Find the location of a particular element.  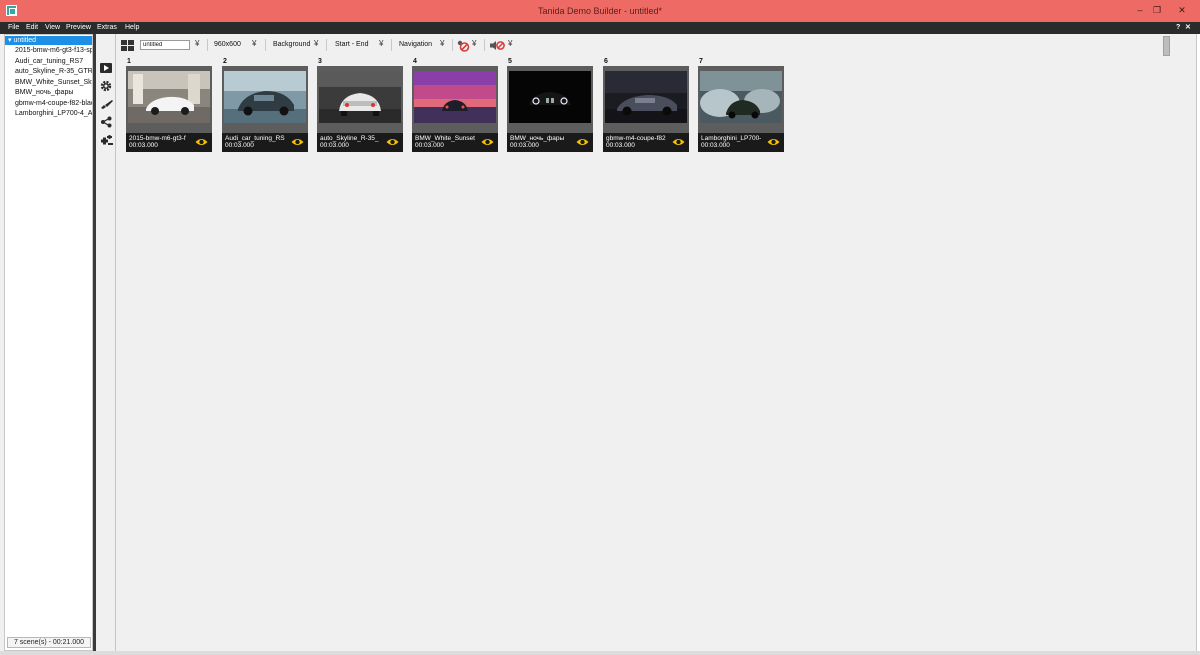

side-toolbar is located at coordinates (106, 342).